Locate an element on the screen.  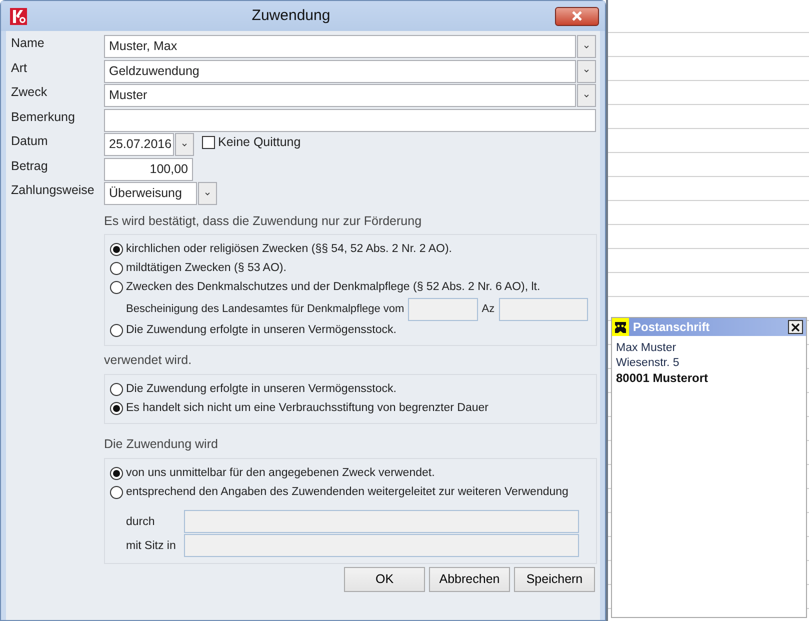
radio-label: entsprechend den Angaben des Zuwendenden weitergeleitet zur weiteren Verwendung is located at coordinates (347, 492).